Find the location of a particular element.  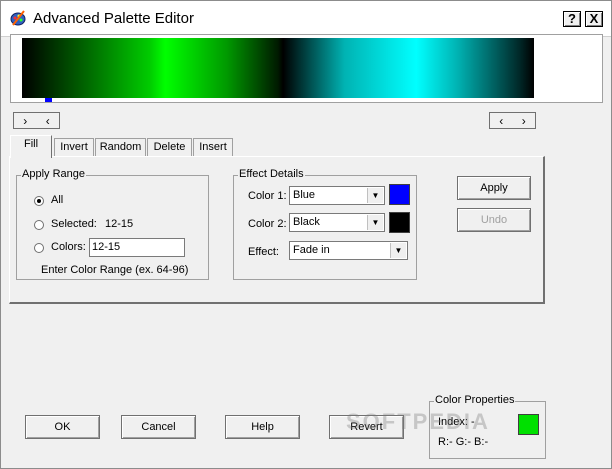

color2-swatch is located at coordinates (399, 222).